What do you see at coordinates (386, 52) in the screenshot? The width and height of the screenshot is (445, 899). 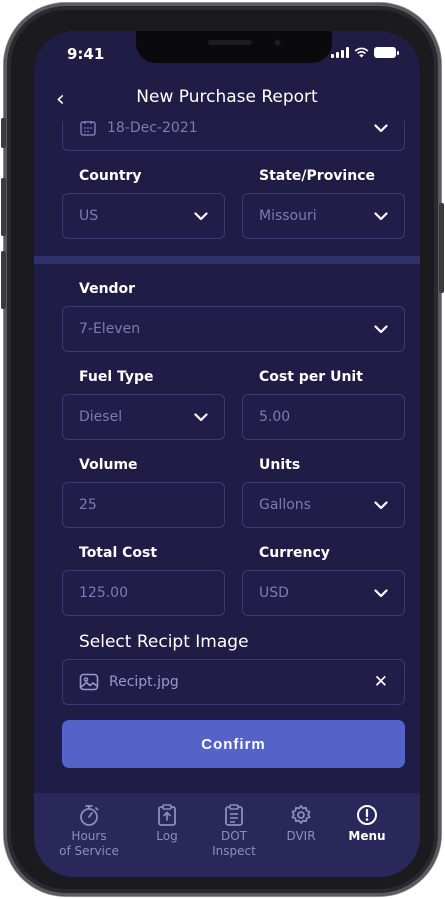 I see `battery-icon` at bounding box center [386, 52].